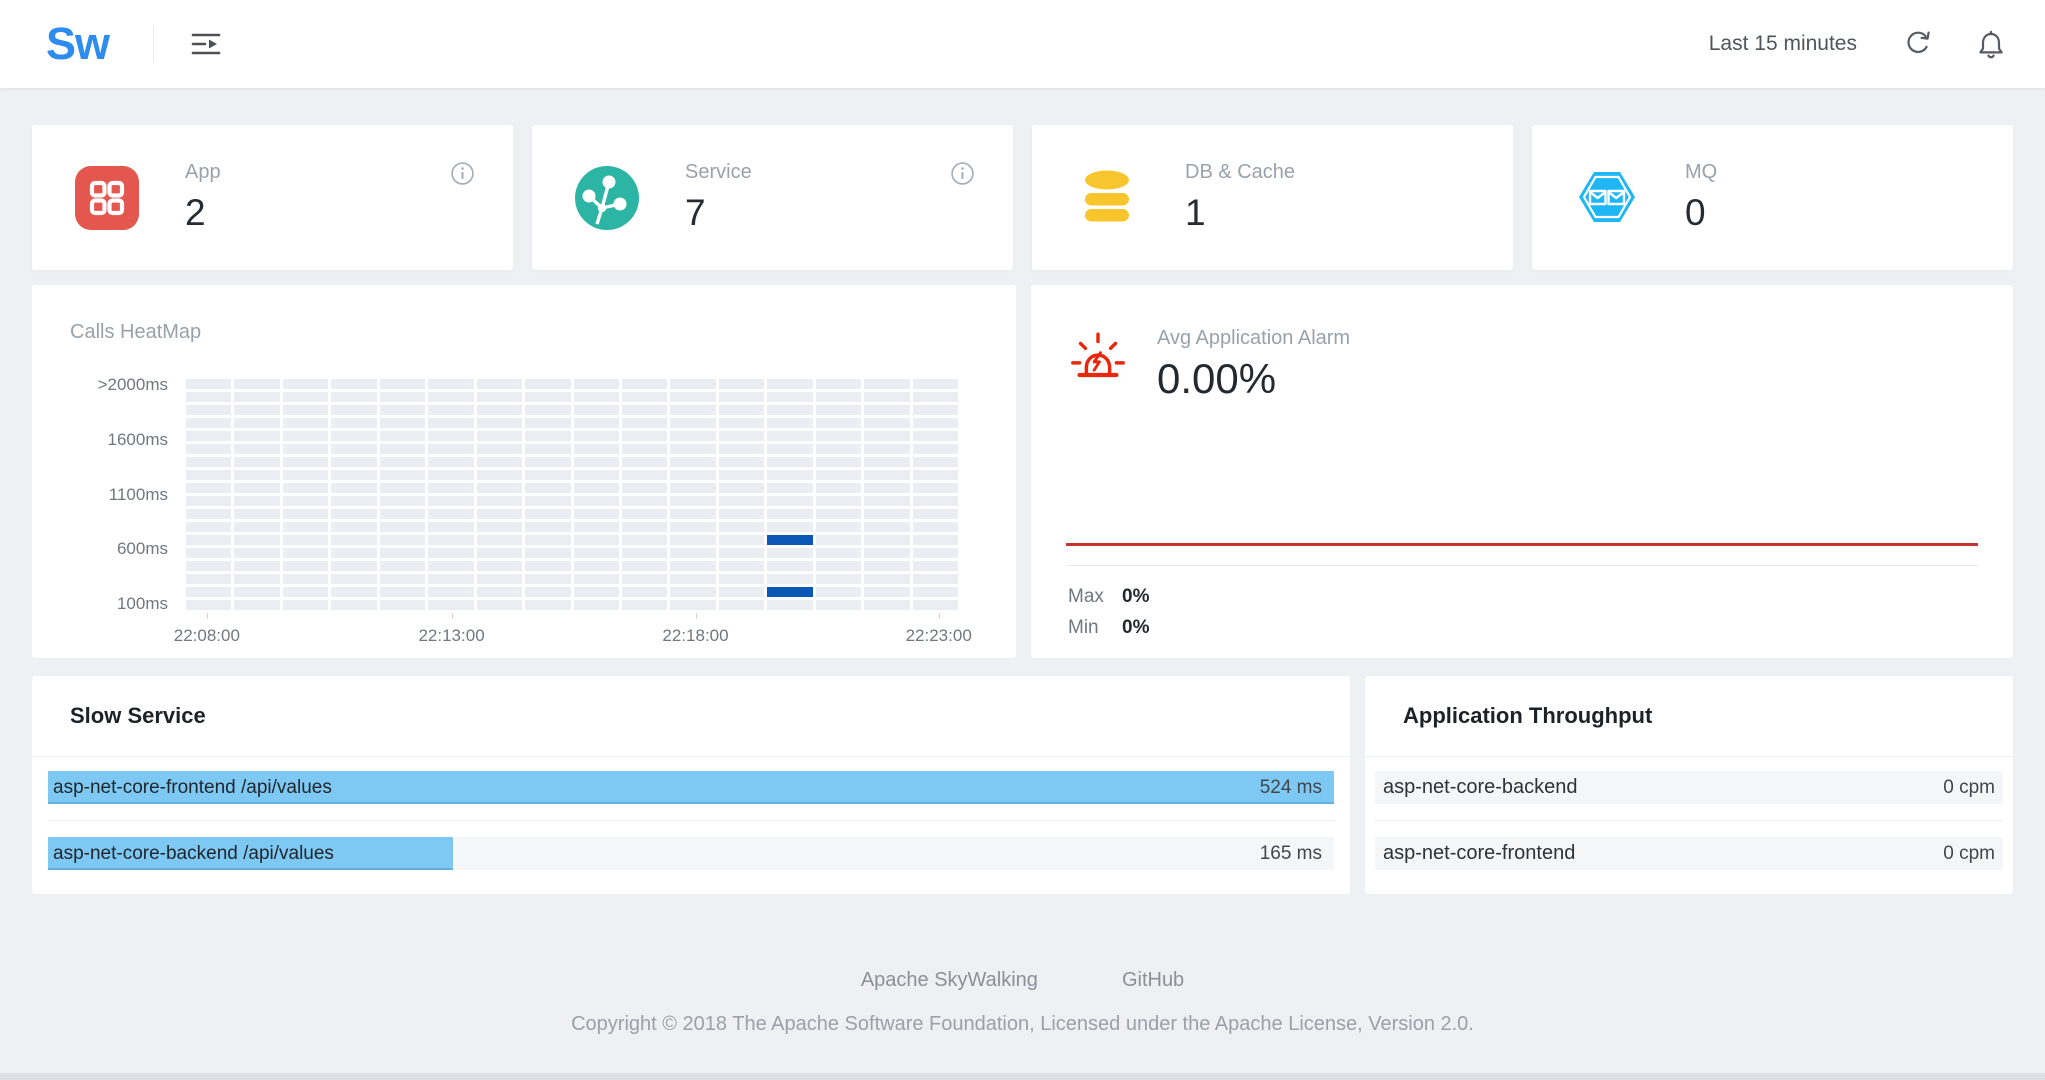  Describe the element at coordinates (1217, 378) in the screenshot. I see `alarm-value: 0.00%` at that location.